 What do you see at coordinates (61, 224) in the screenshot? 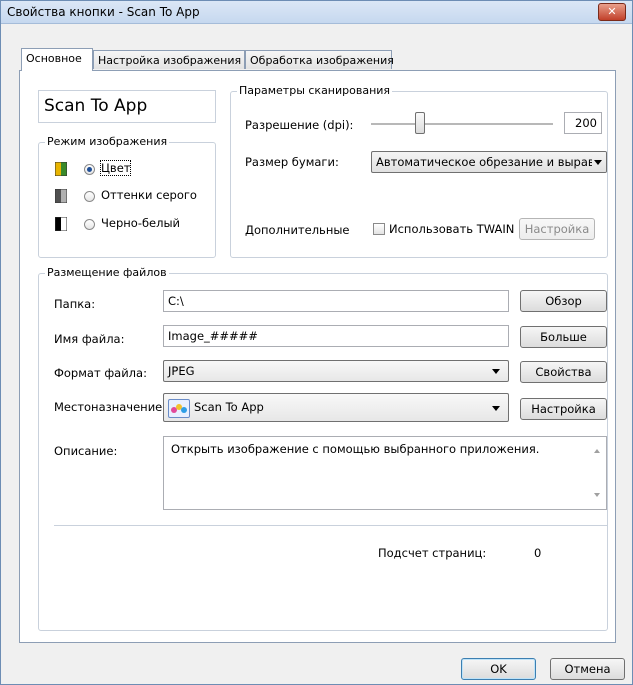
I see `bw-mode-icon` at bounding box center [61, 224].